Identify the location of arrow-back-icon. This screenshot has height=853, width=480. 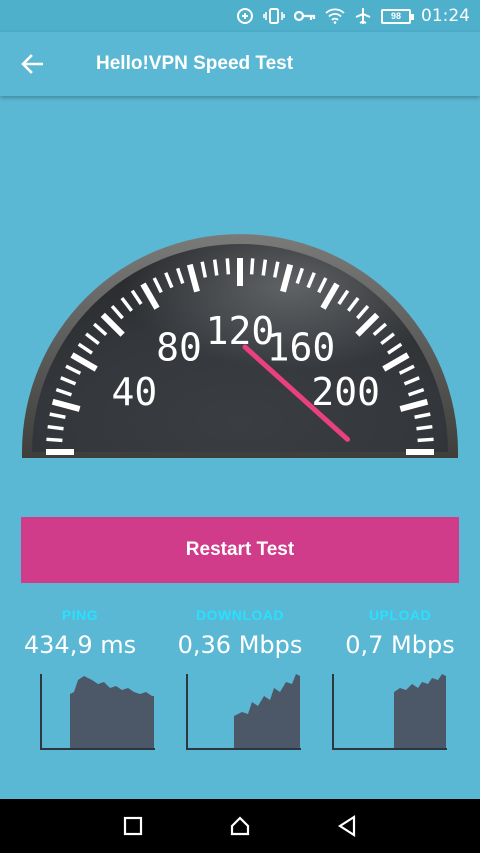
(32, 64).